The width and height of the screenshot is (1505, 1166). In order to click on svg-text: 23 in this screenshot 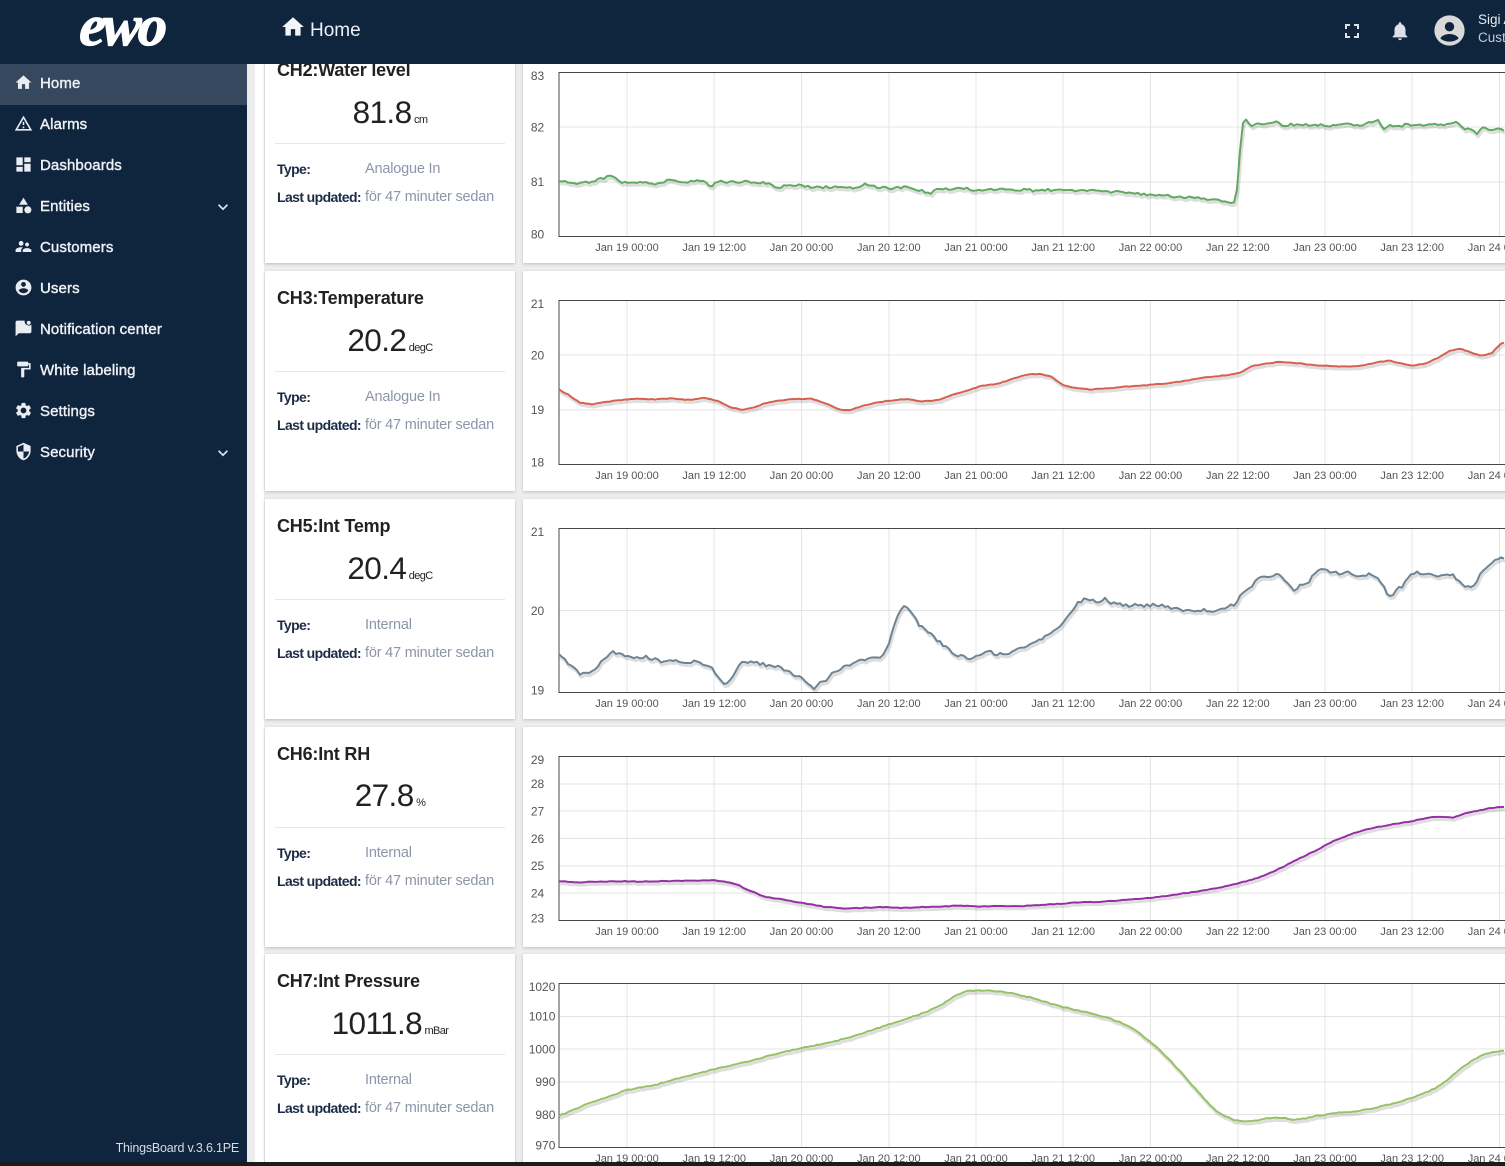, I will do `click(538, 918)`.